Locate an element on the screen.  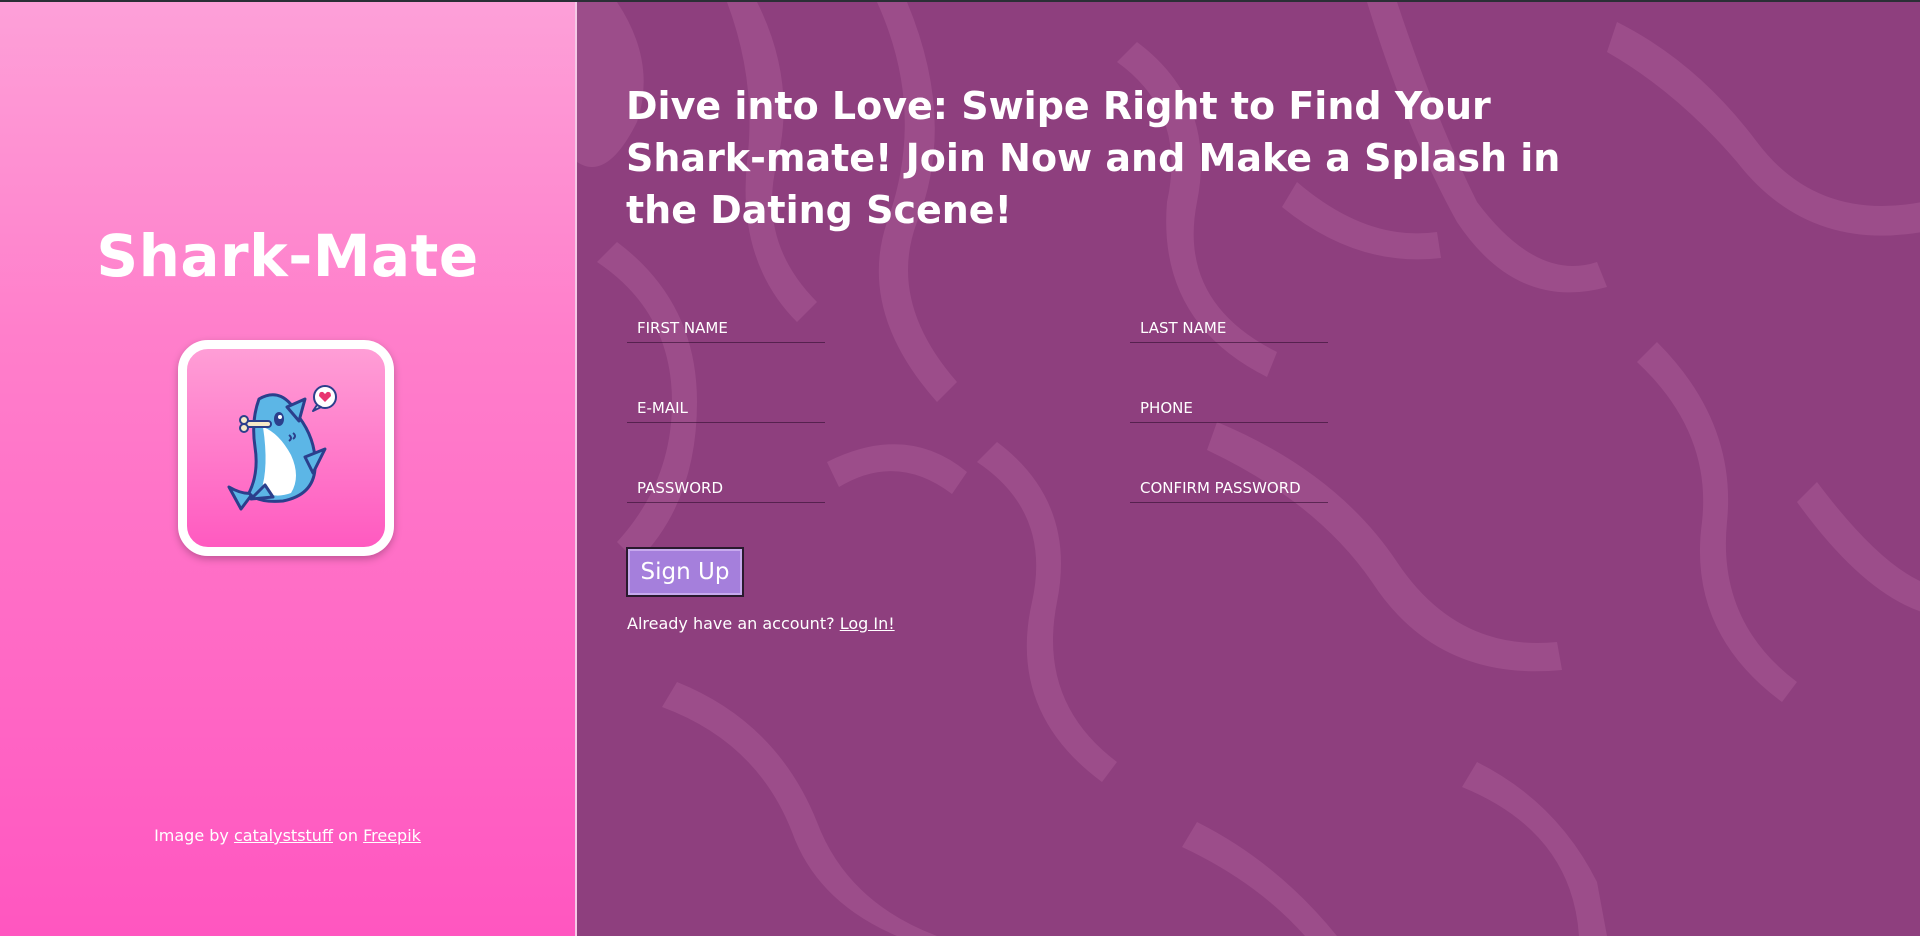
attribution-author-link: catalyststuff is located at coordinates (283, 835).